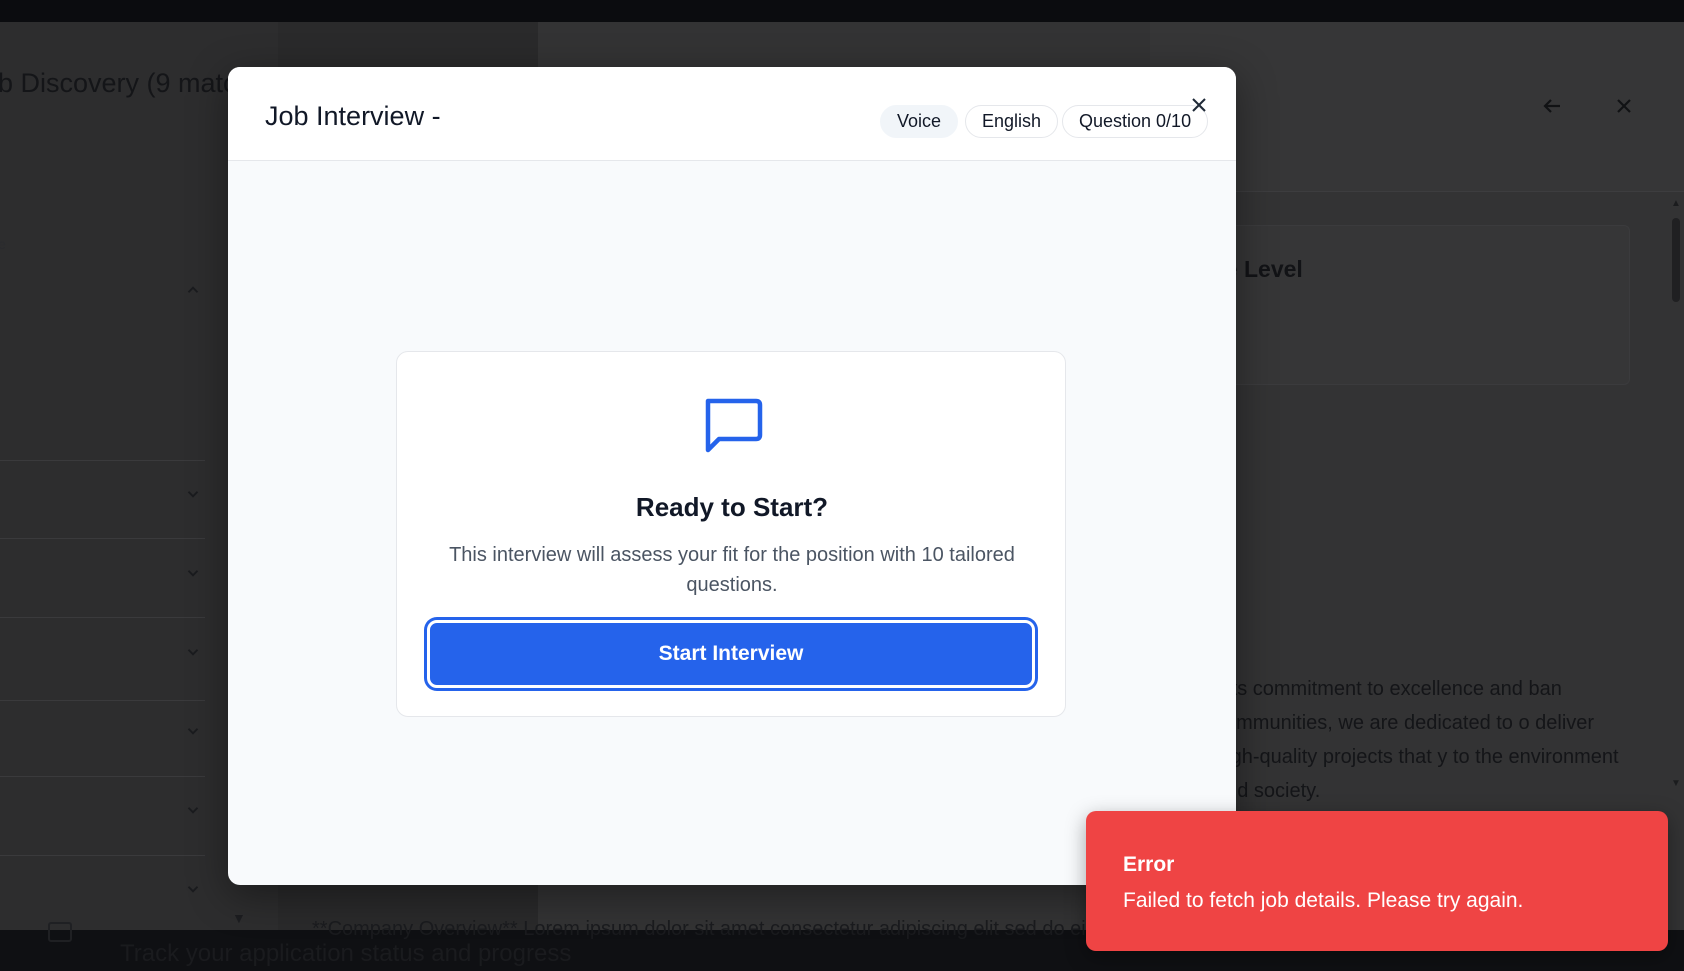 The height and width of the screenshot is (971, 1684). Describe the element at coordinates (731, 654) in the screenshot. I see `start-interview-button: Start Interview` at that location.